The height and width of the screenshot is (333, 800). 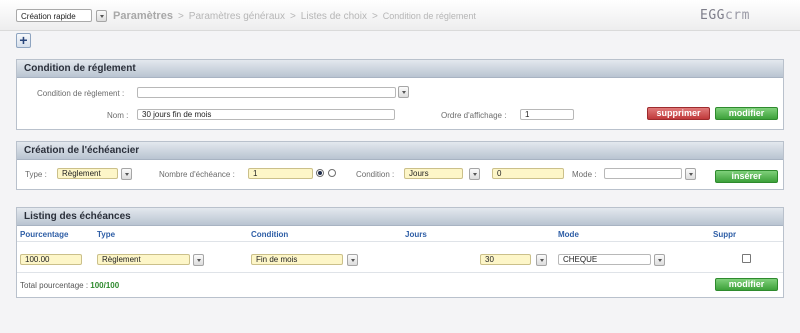 I want to click on row-jours-input: 30, so click(x=505, y=259).